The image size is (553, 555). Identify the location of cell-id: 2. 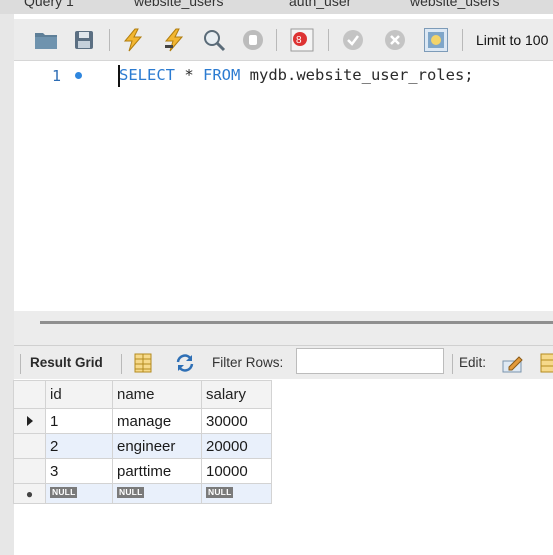
(79, 446).